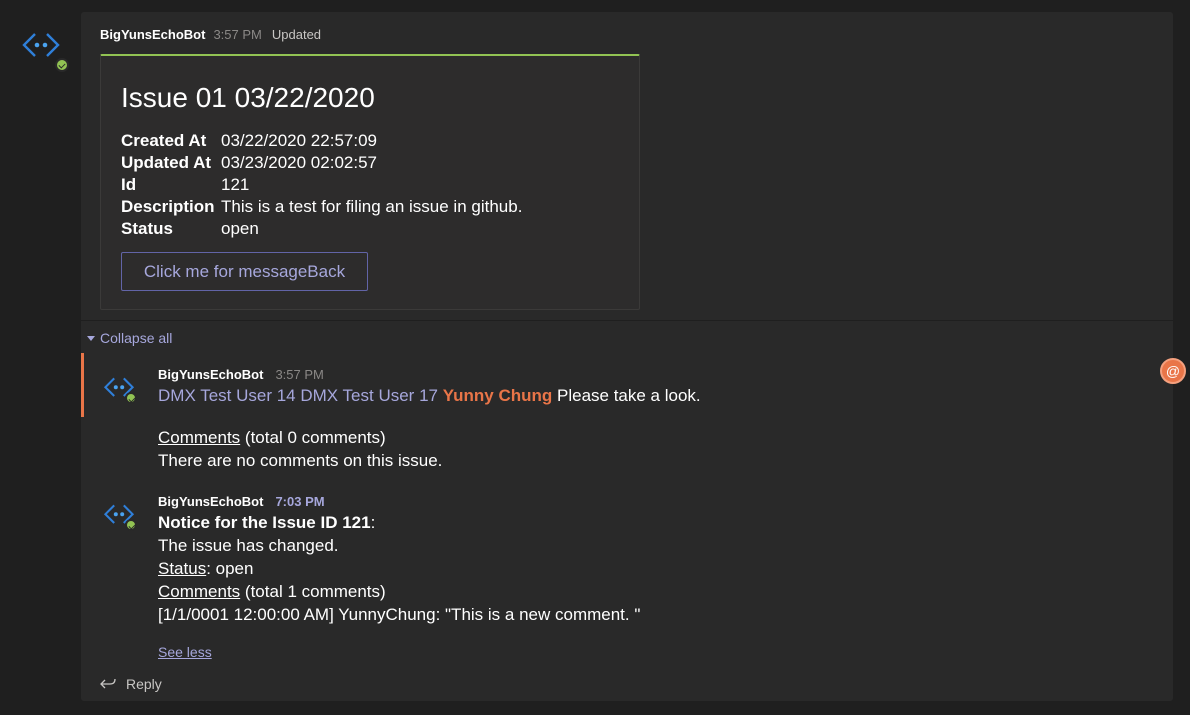 The image size is (1190, 715). I want to click on reply-label: Reply, so click(144, 684).